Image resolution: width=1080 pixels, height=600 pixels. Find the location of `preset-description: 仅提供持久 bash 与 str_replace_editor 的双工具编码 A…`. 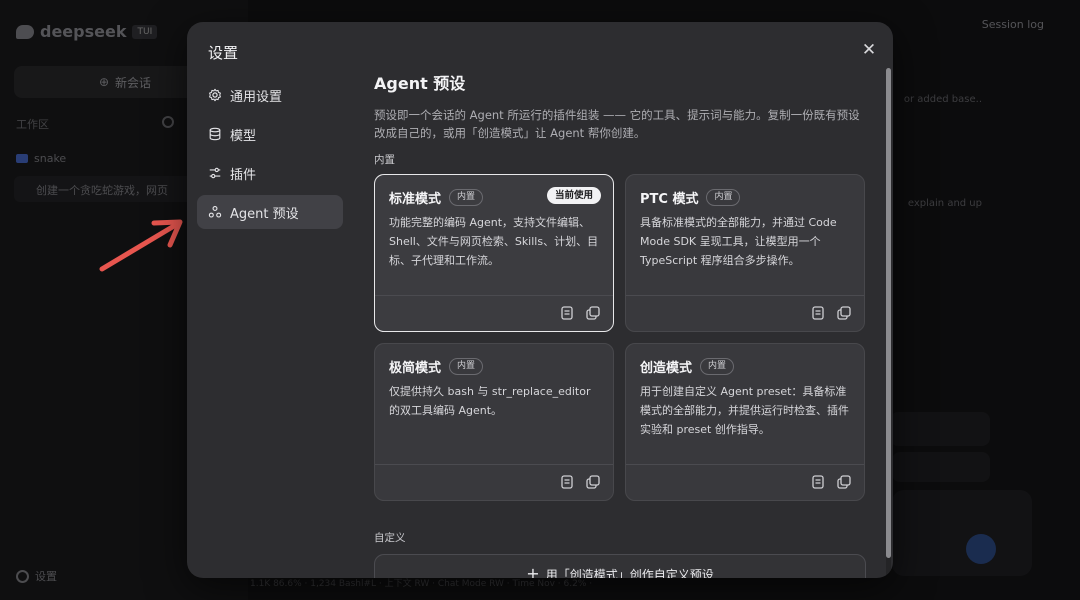

preset-description: 仅提供持久 bash 与 str_replace_editor 的双工具编码 A… is located at coordinates (490, 401).